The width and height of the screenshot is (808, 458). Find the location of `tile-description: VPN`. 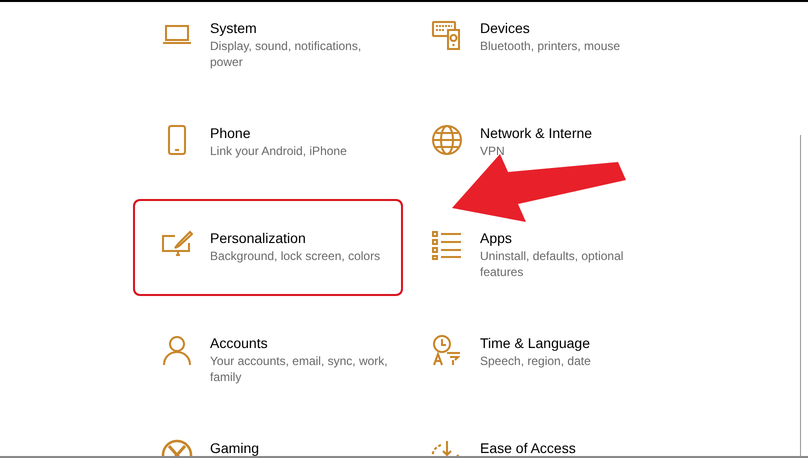

tile-description: VPN is located at coordinates (493, 151).